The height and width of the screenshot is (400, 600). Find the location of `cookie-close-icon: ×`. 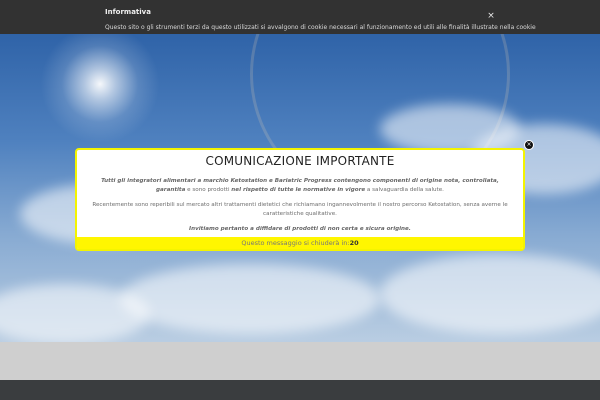

cookie-close-icon: × is located at coordinates (491, 16).